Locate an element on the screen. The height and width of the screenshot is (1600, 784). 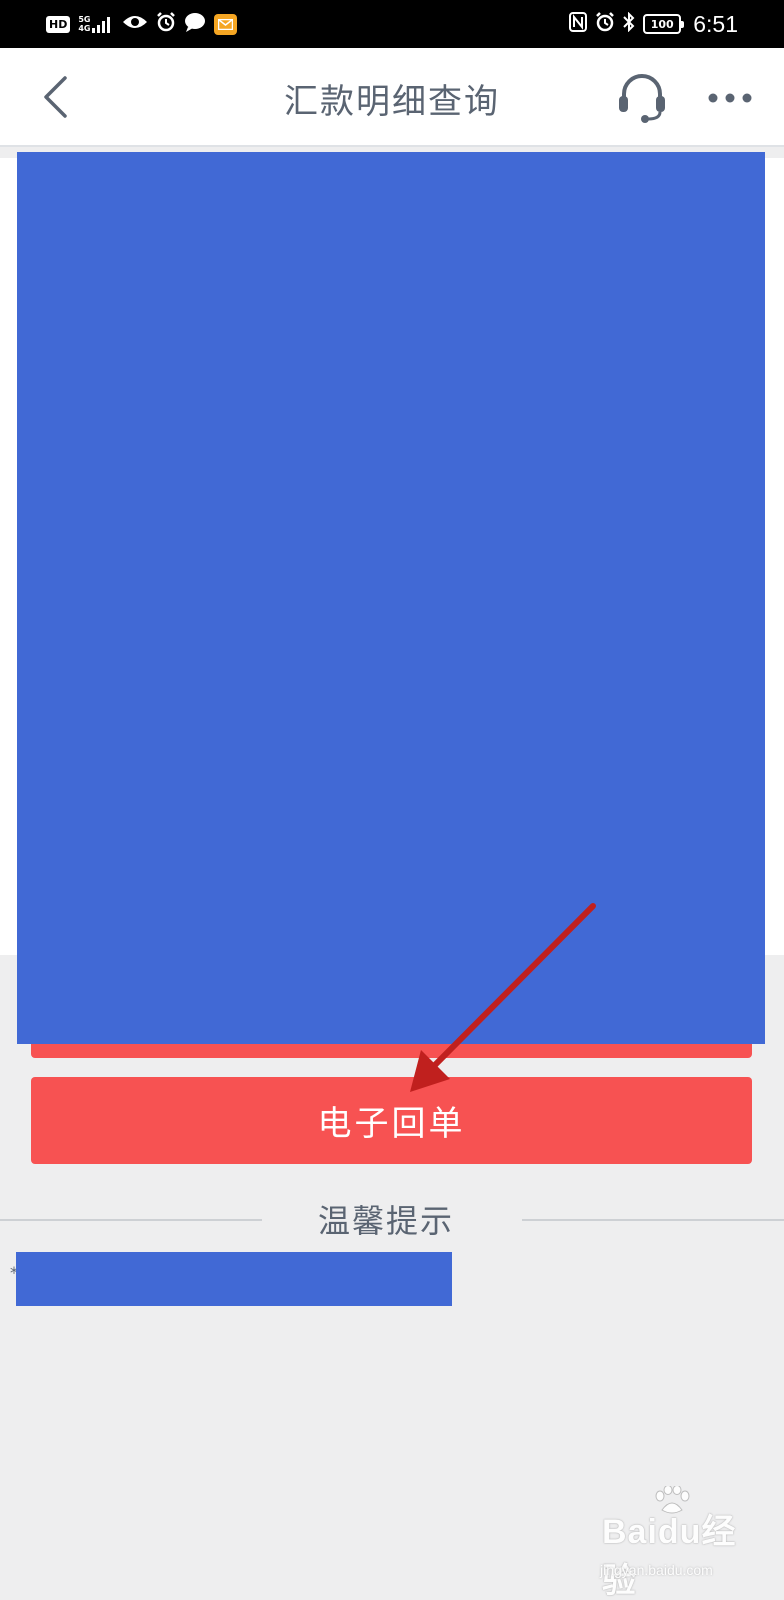
signal-icon: 5G 4G is located at coordinates (96, 24).